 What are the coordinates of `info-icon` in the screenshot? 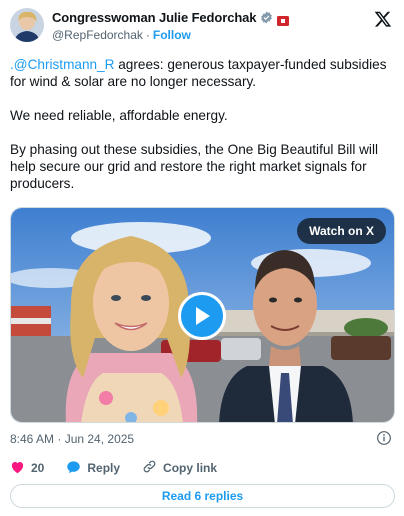 It's located at (384, 438).